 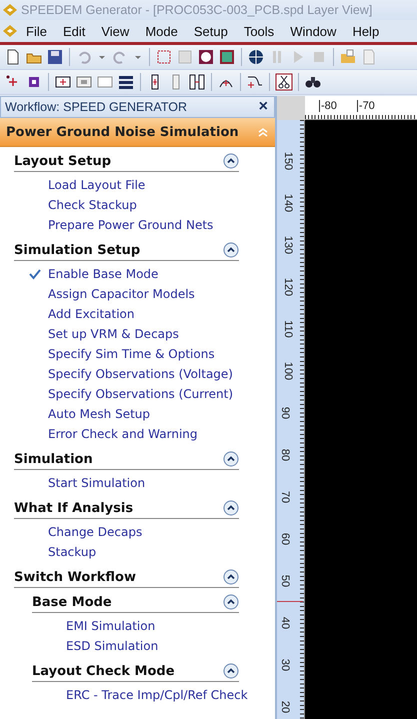 I want to click on menu-item: Window, so click(x=313, y=31).